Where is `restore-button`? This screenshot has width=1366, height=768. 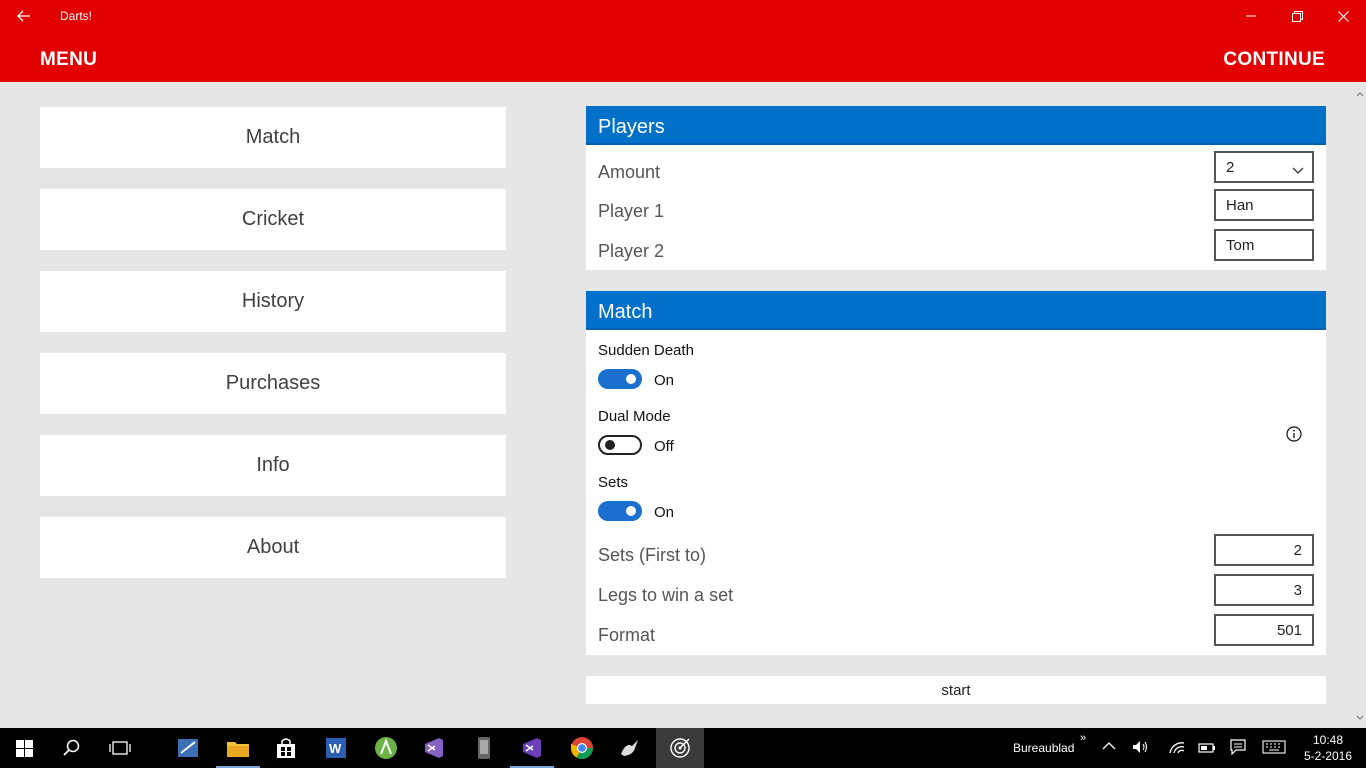
restore-button is located at coordinates (1297, 16).